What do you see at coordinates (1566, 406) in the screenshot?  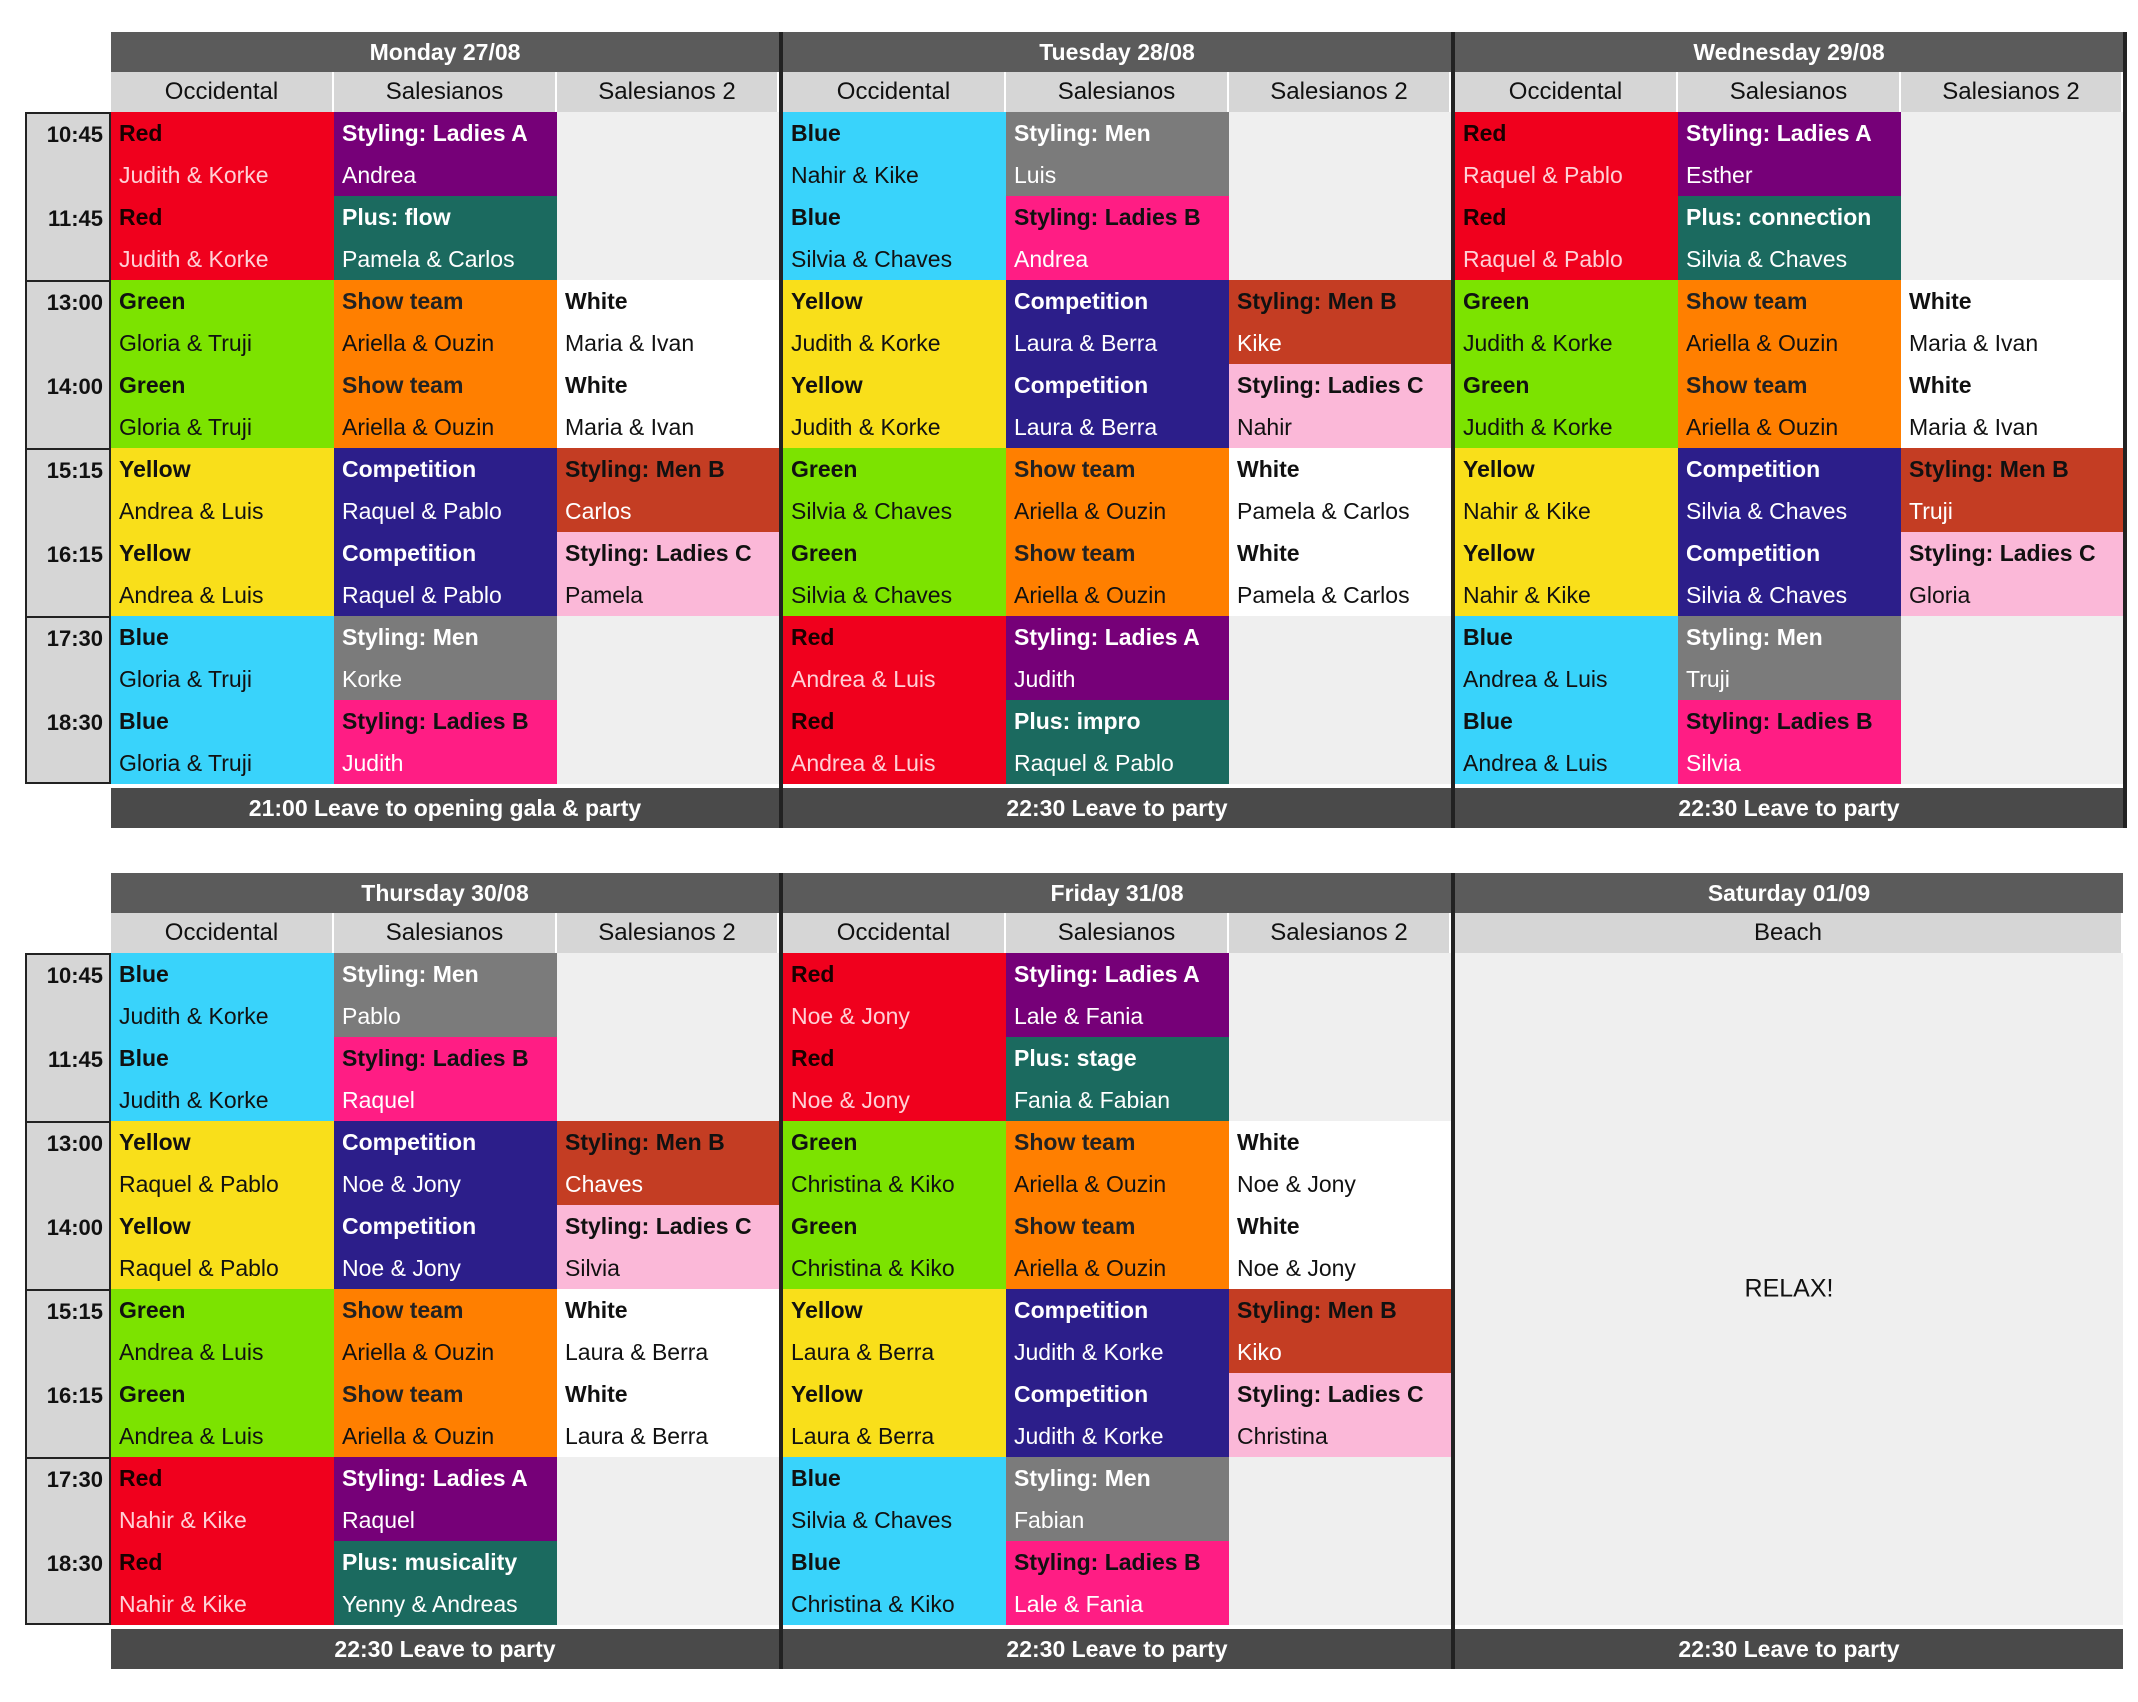 I see `class-cell: Green Judith & Korke` at bounding box center [1566, 406].